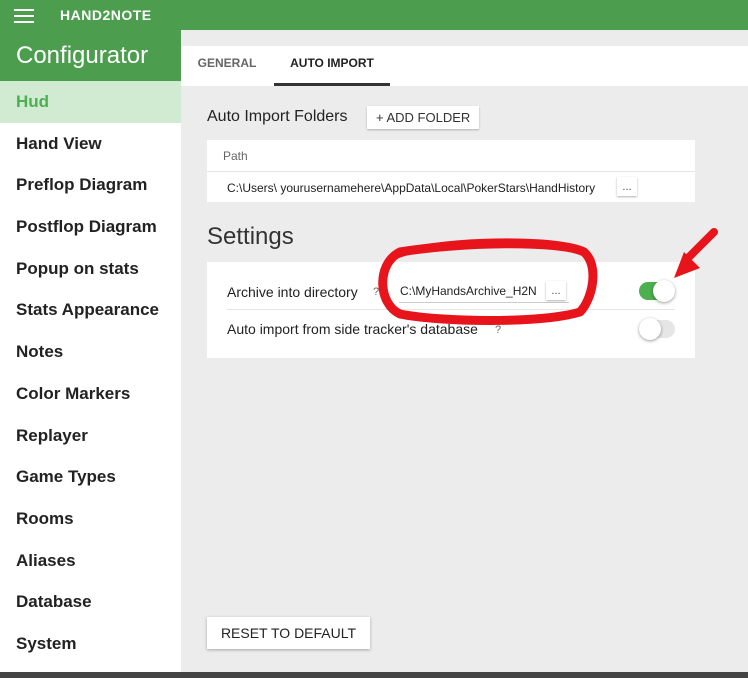 The image size is (748, 678). I want to click on sidebar-header: Configurator, so click(90, 55).